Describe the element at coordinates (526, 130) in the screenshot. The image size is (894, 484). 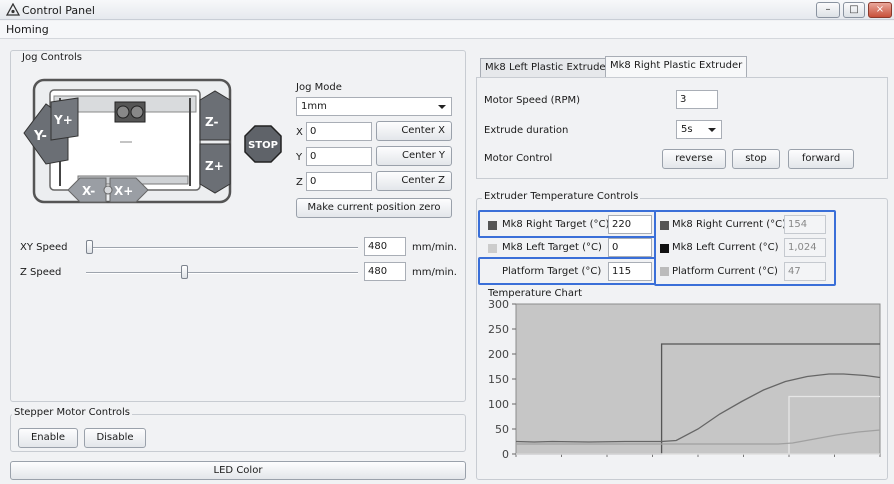
I see `extrude-duration-label: Extrude duration` at that location.